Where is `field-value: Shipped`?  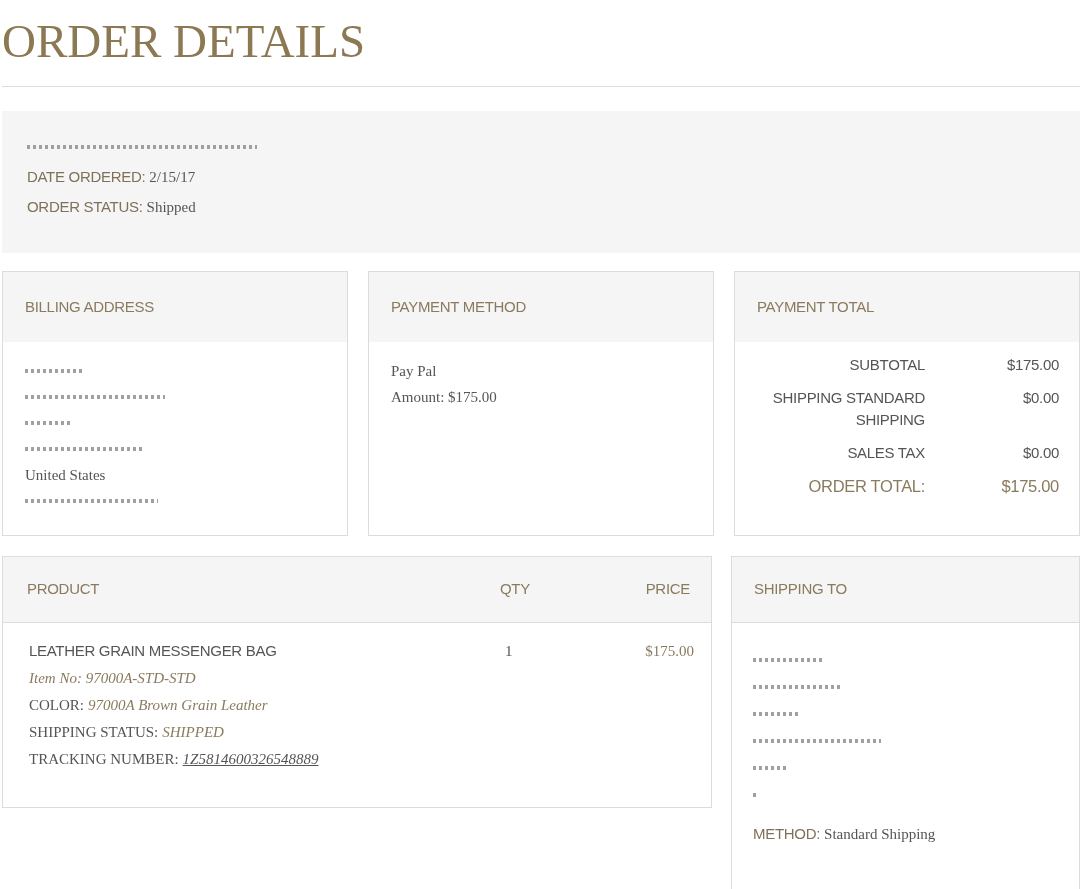 field-value: Shipped is located at coordinates (171, 207).